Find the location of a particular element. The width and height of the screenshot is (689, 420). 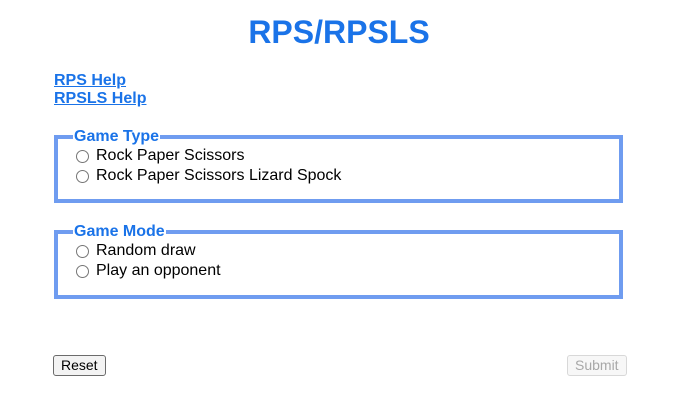

game-type-option-rps: Rock Paper Scissors is located at coordinates (347, 156).